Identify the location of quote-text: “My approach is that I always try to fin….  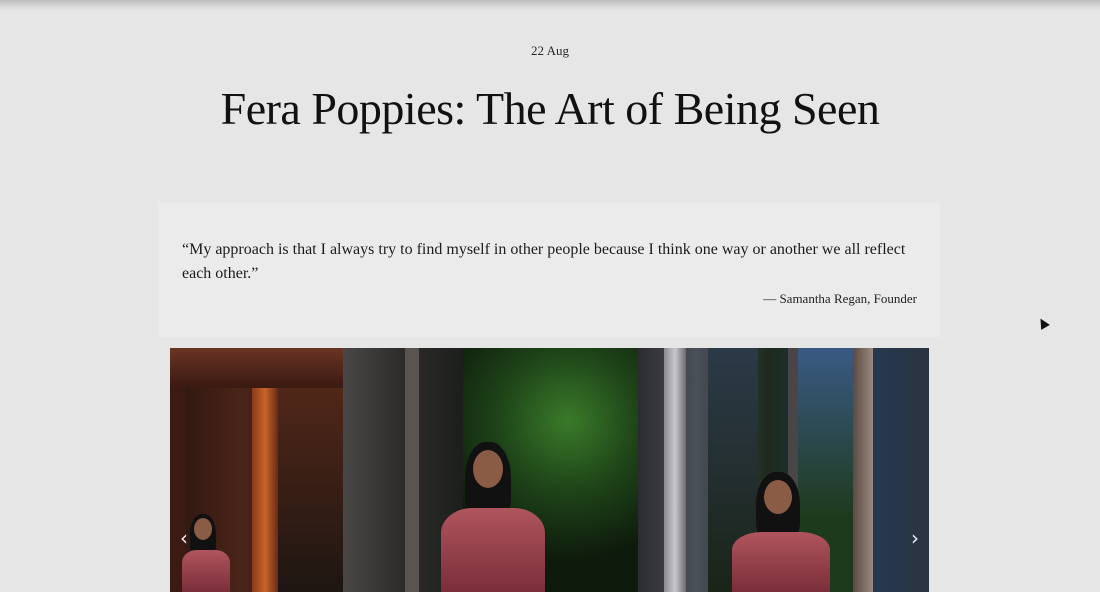
(544, 261).